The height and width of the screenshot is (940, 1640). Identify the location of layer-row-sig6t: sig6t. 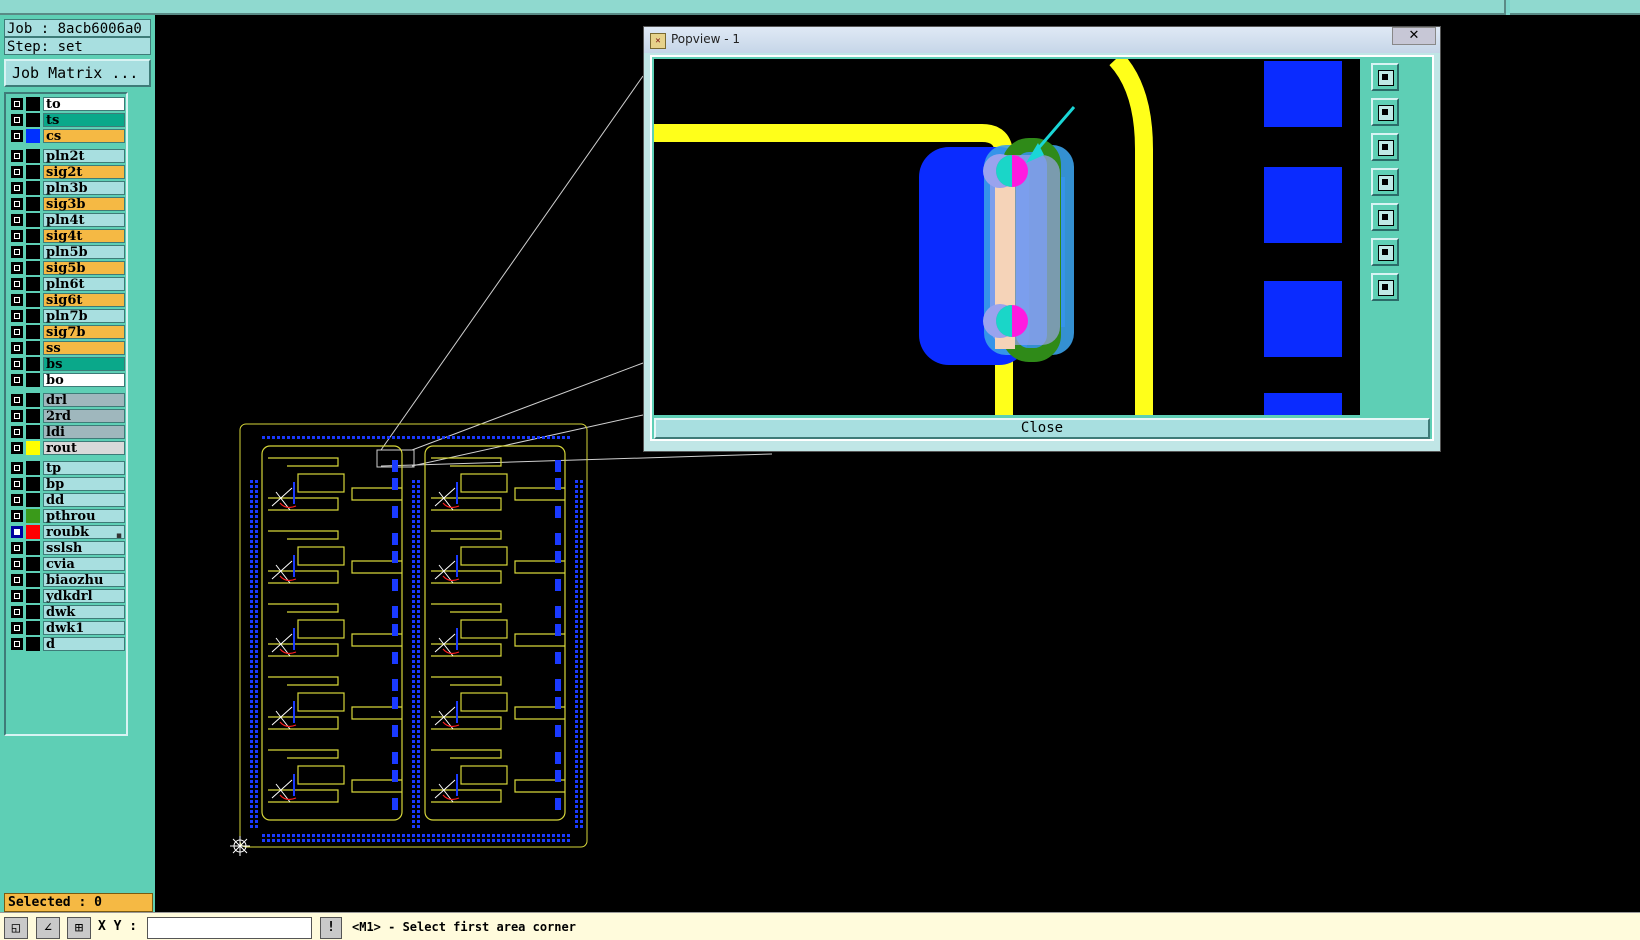
(68, 300).